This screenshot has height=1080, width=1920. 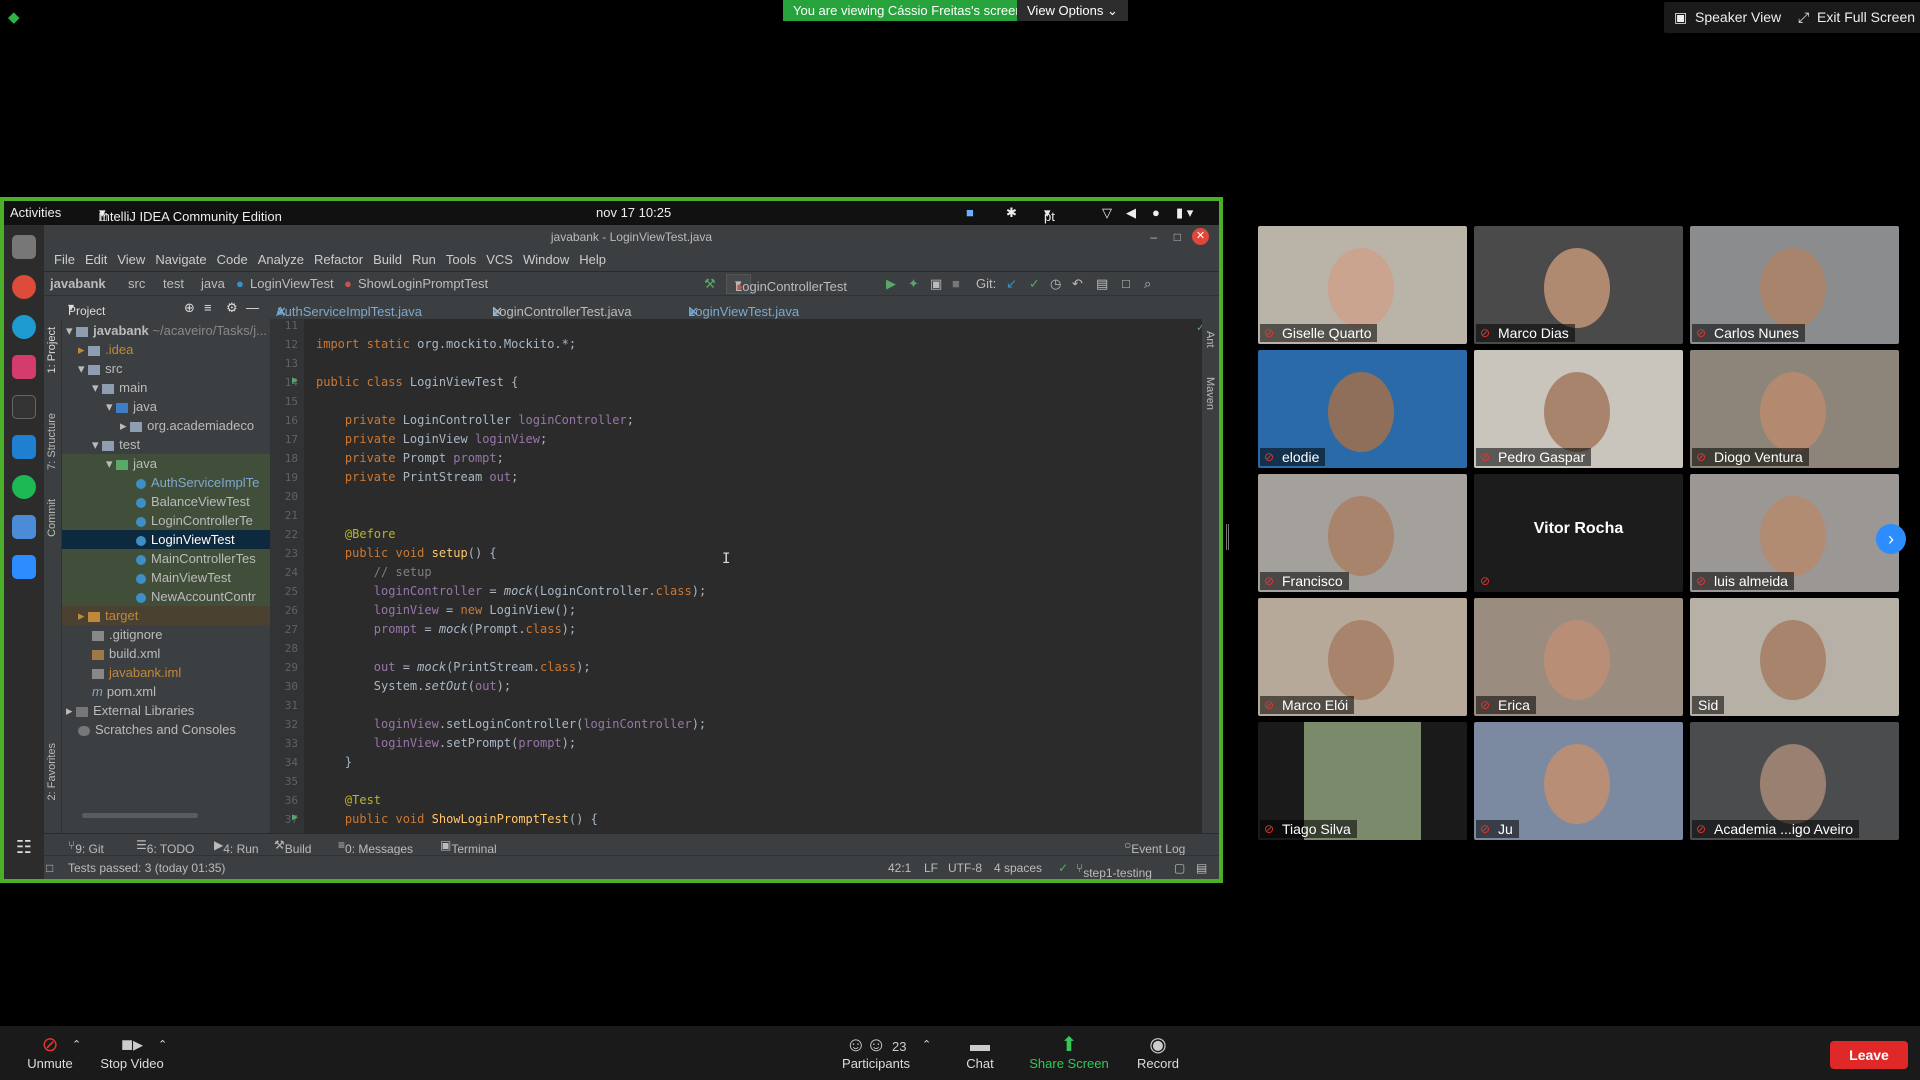 What do you see at coordinates (157, 729) in the screenshot?
I see `tree-item-scratches: Scratches and Consoles` at bounding box center [157, 729].